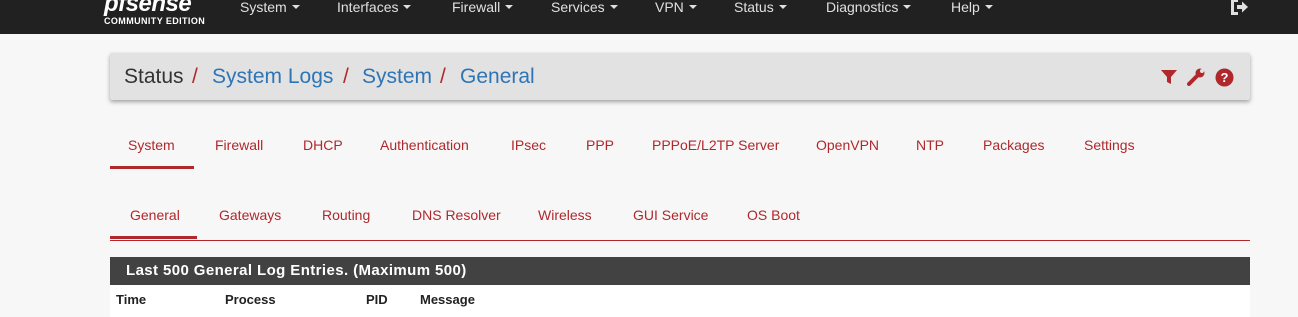 The width and height of the screenshot is (1298, 317). I want to click on tab-packages: Packages, so click(1013, 145).